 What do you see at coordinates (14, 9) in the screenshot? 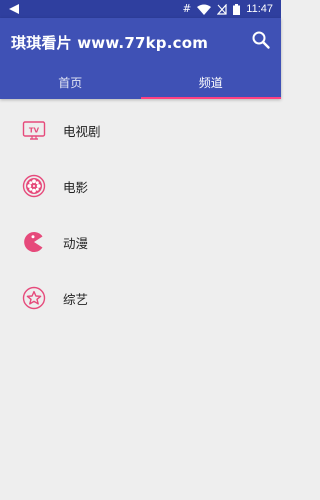
I see `back-arrow-icon` at bounding box center [14, 9].